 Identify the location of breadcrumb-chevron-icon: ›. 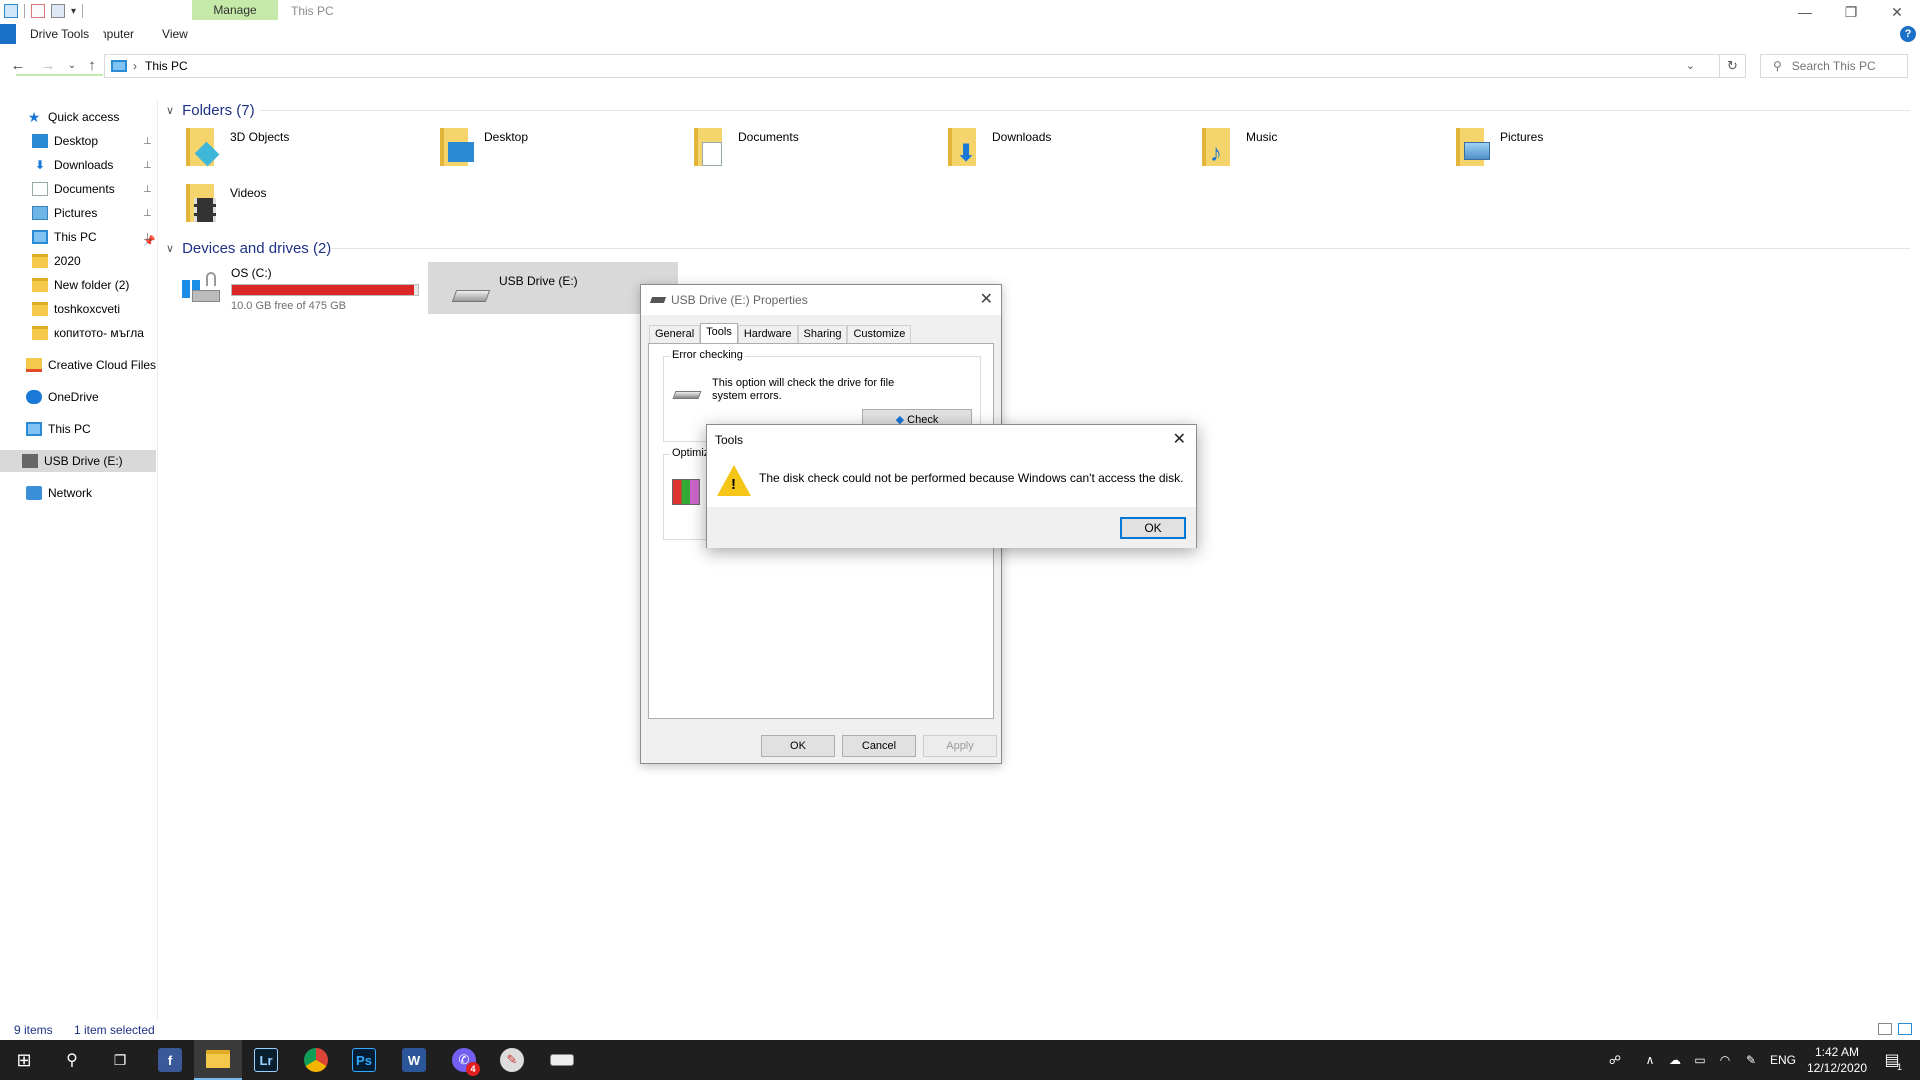
(135, 66).